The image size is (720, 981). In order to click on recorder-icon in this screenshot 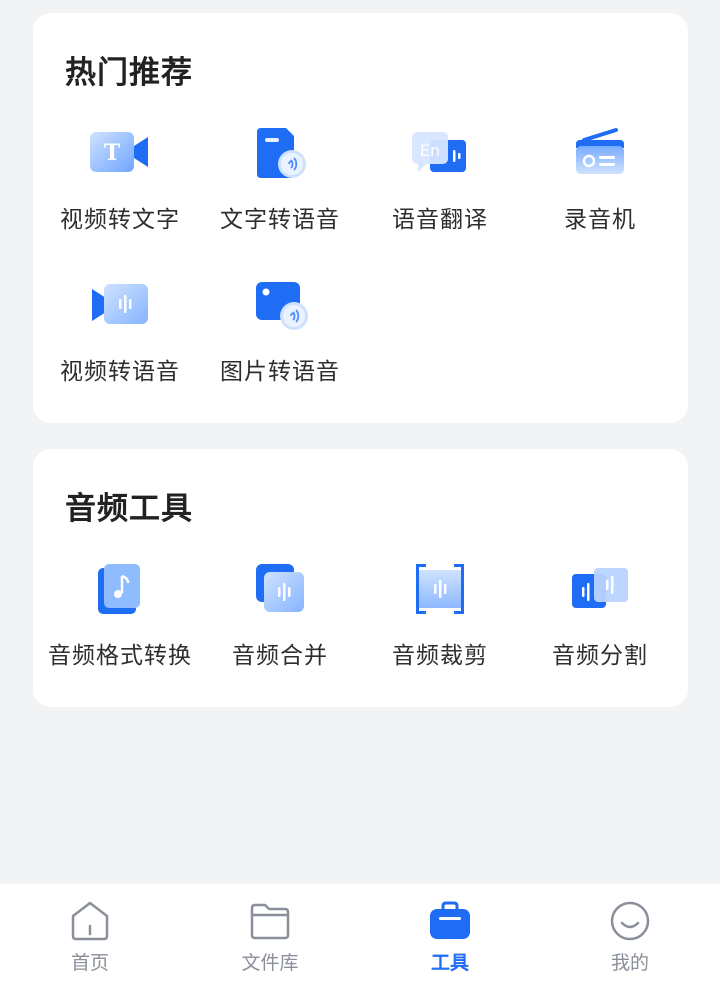, I will do `click(600, 151)`.